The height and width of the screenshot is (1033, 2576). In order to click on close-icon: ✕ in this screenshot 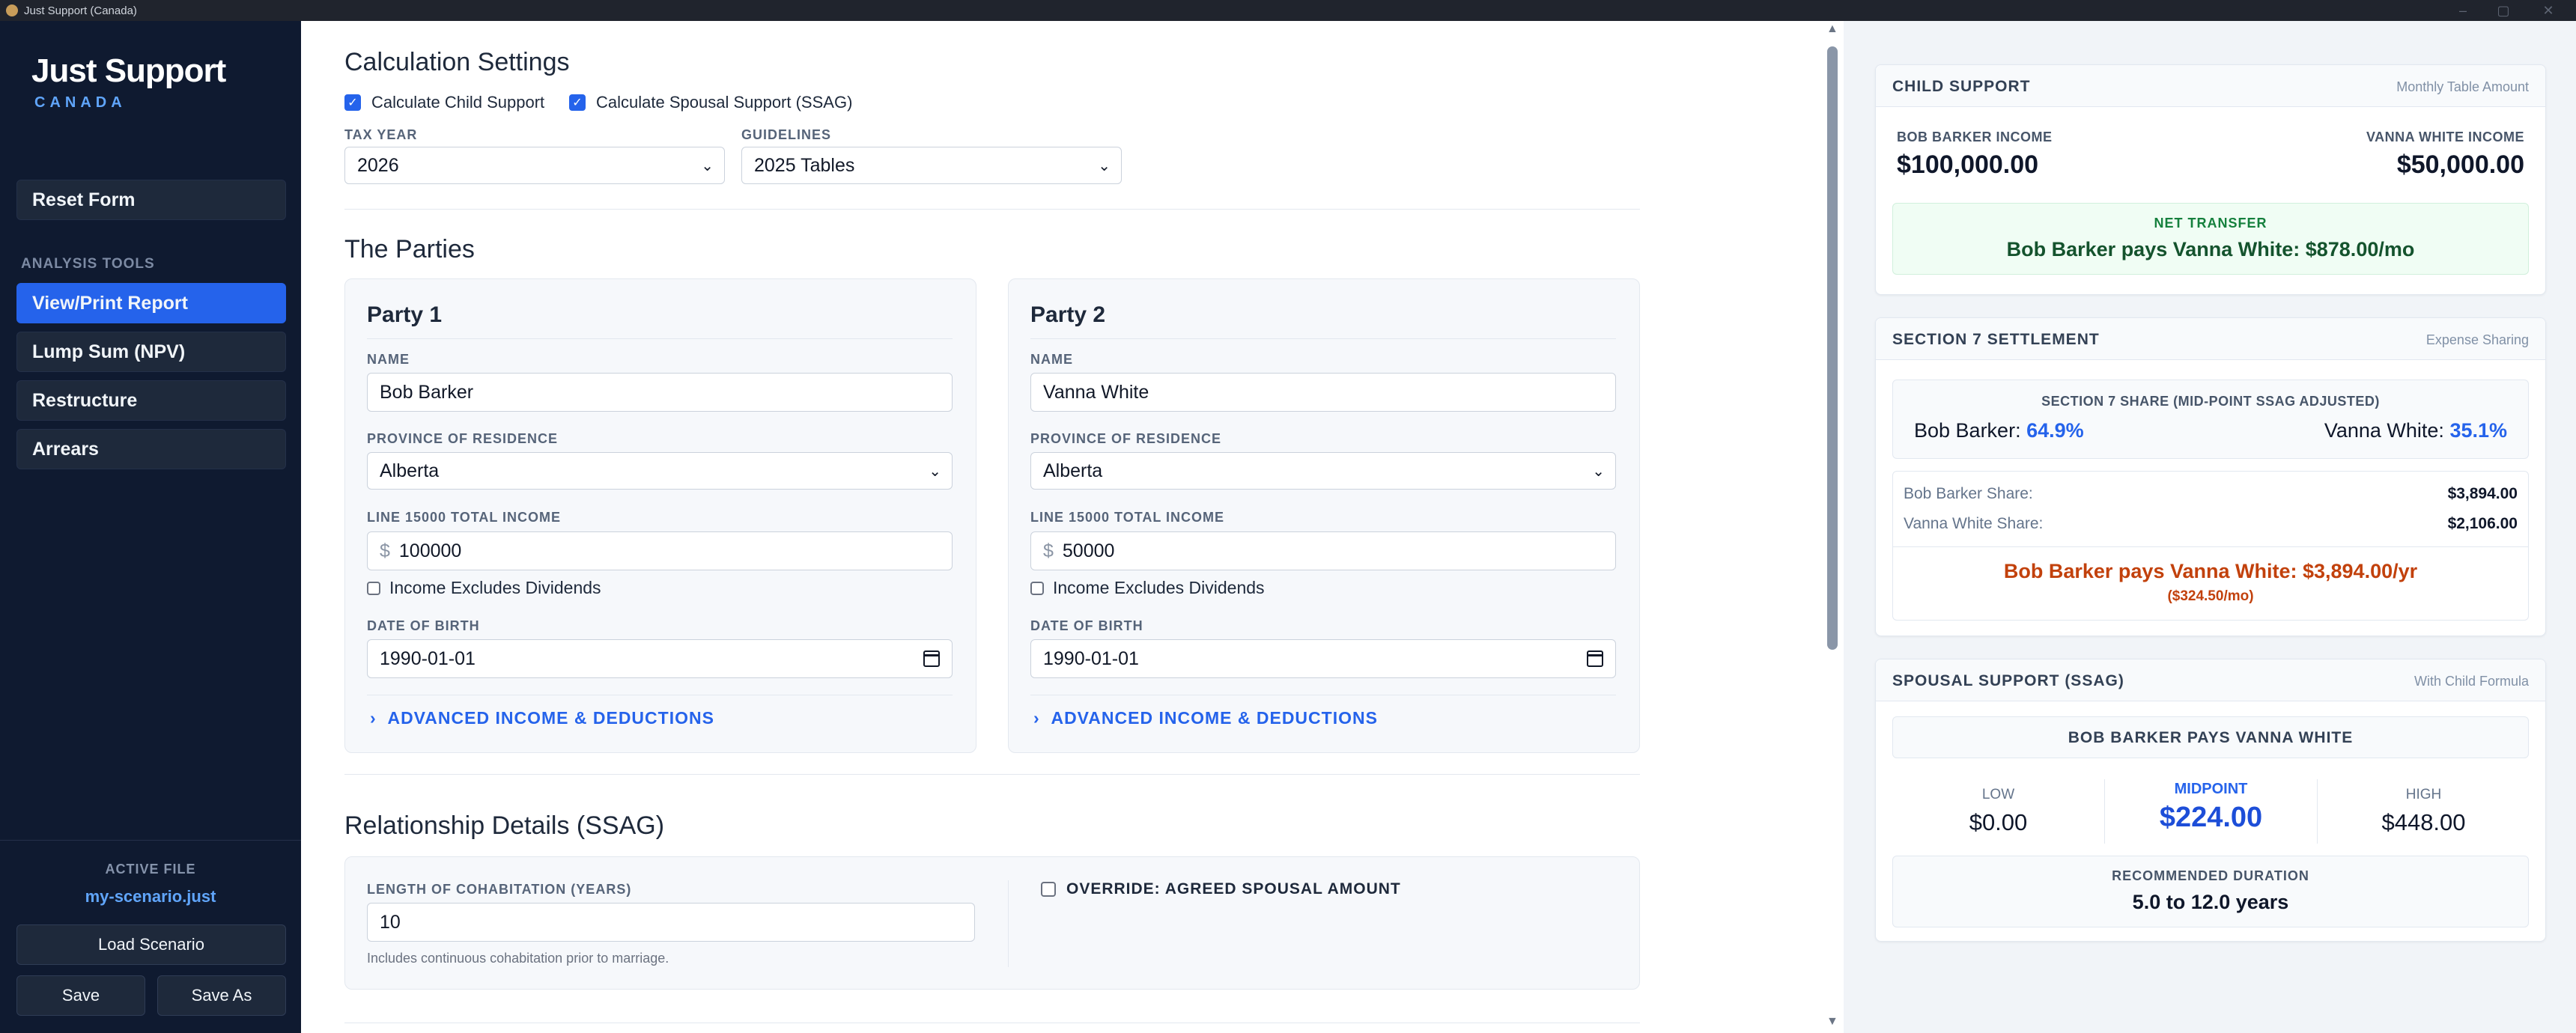, I will do `click(2548, 10)`.